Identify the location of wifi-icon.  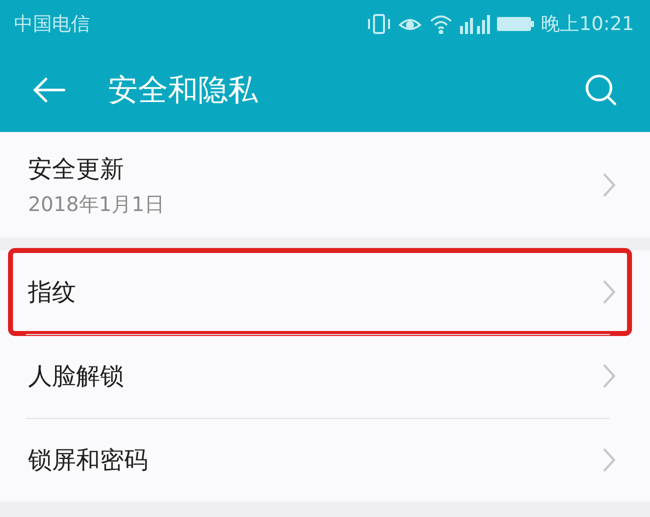
(441, 24).